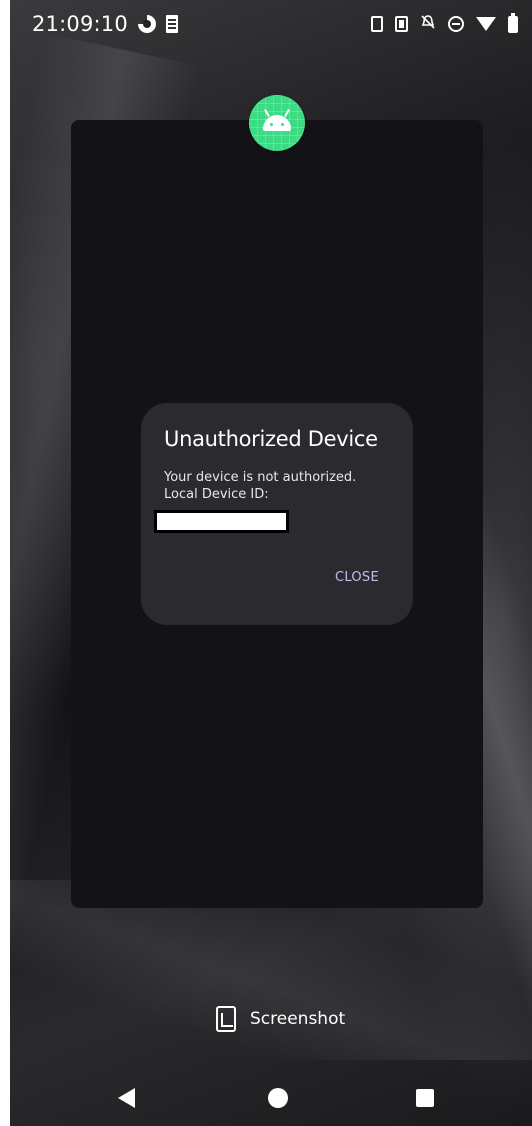  I want to click on screenshot-button: Screenshot, so click(280, 1019).